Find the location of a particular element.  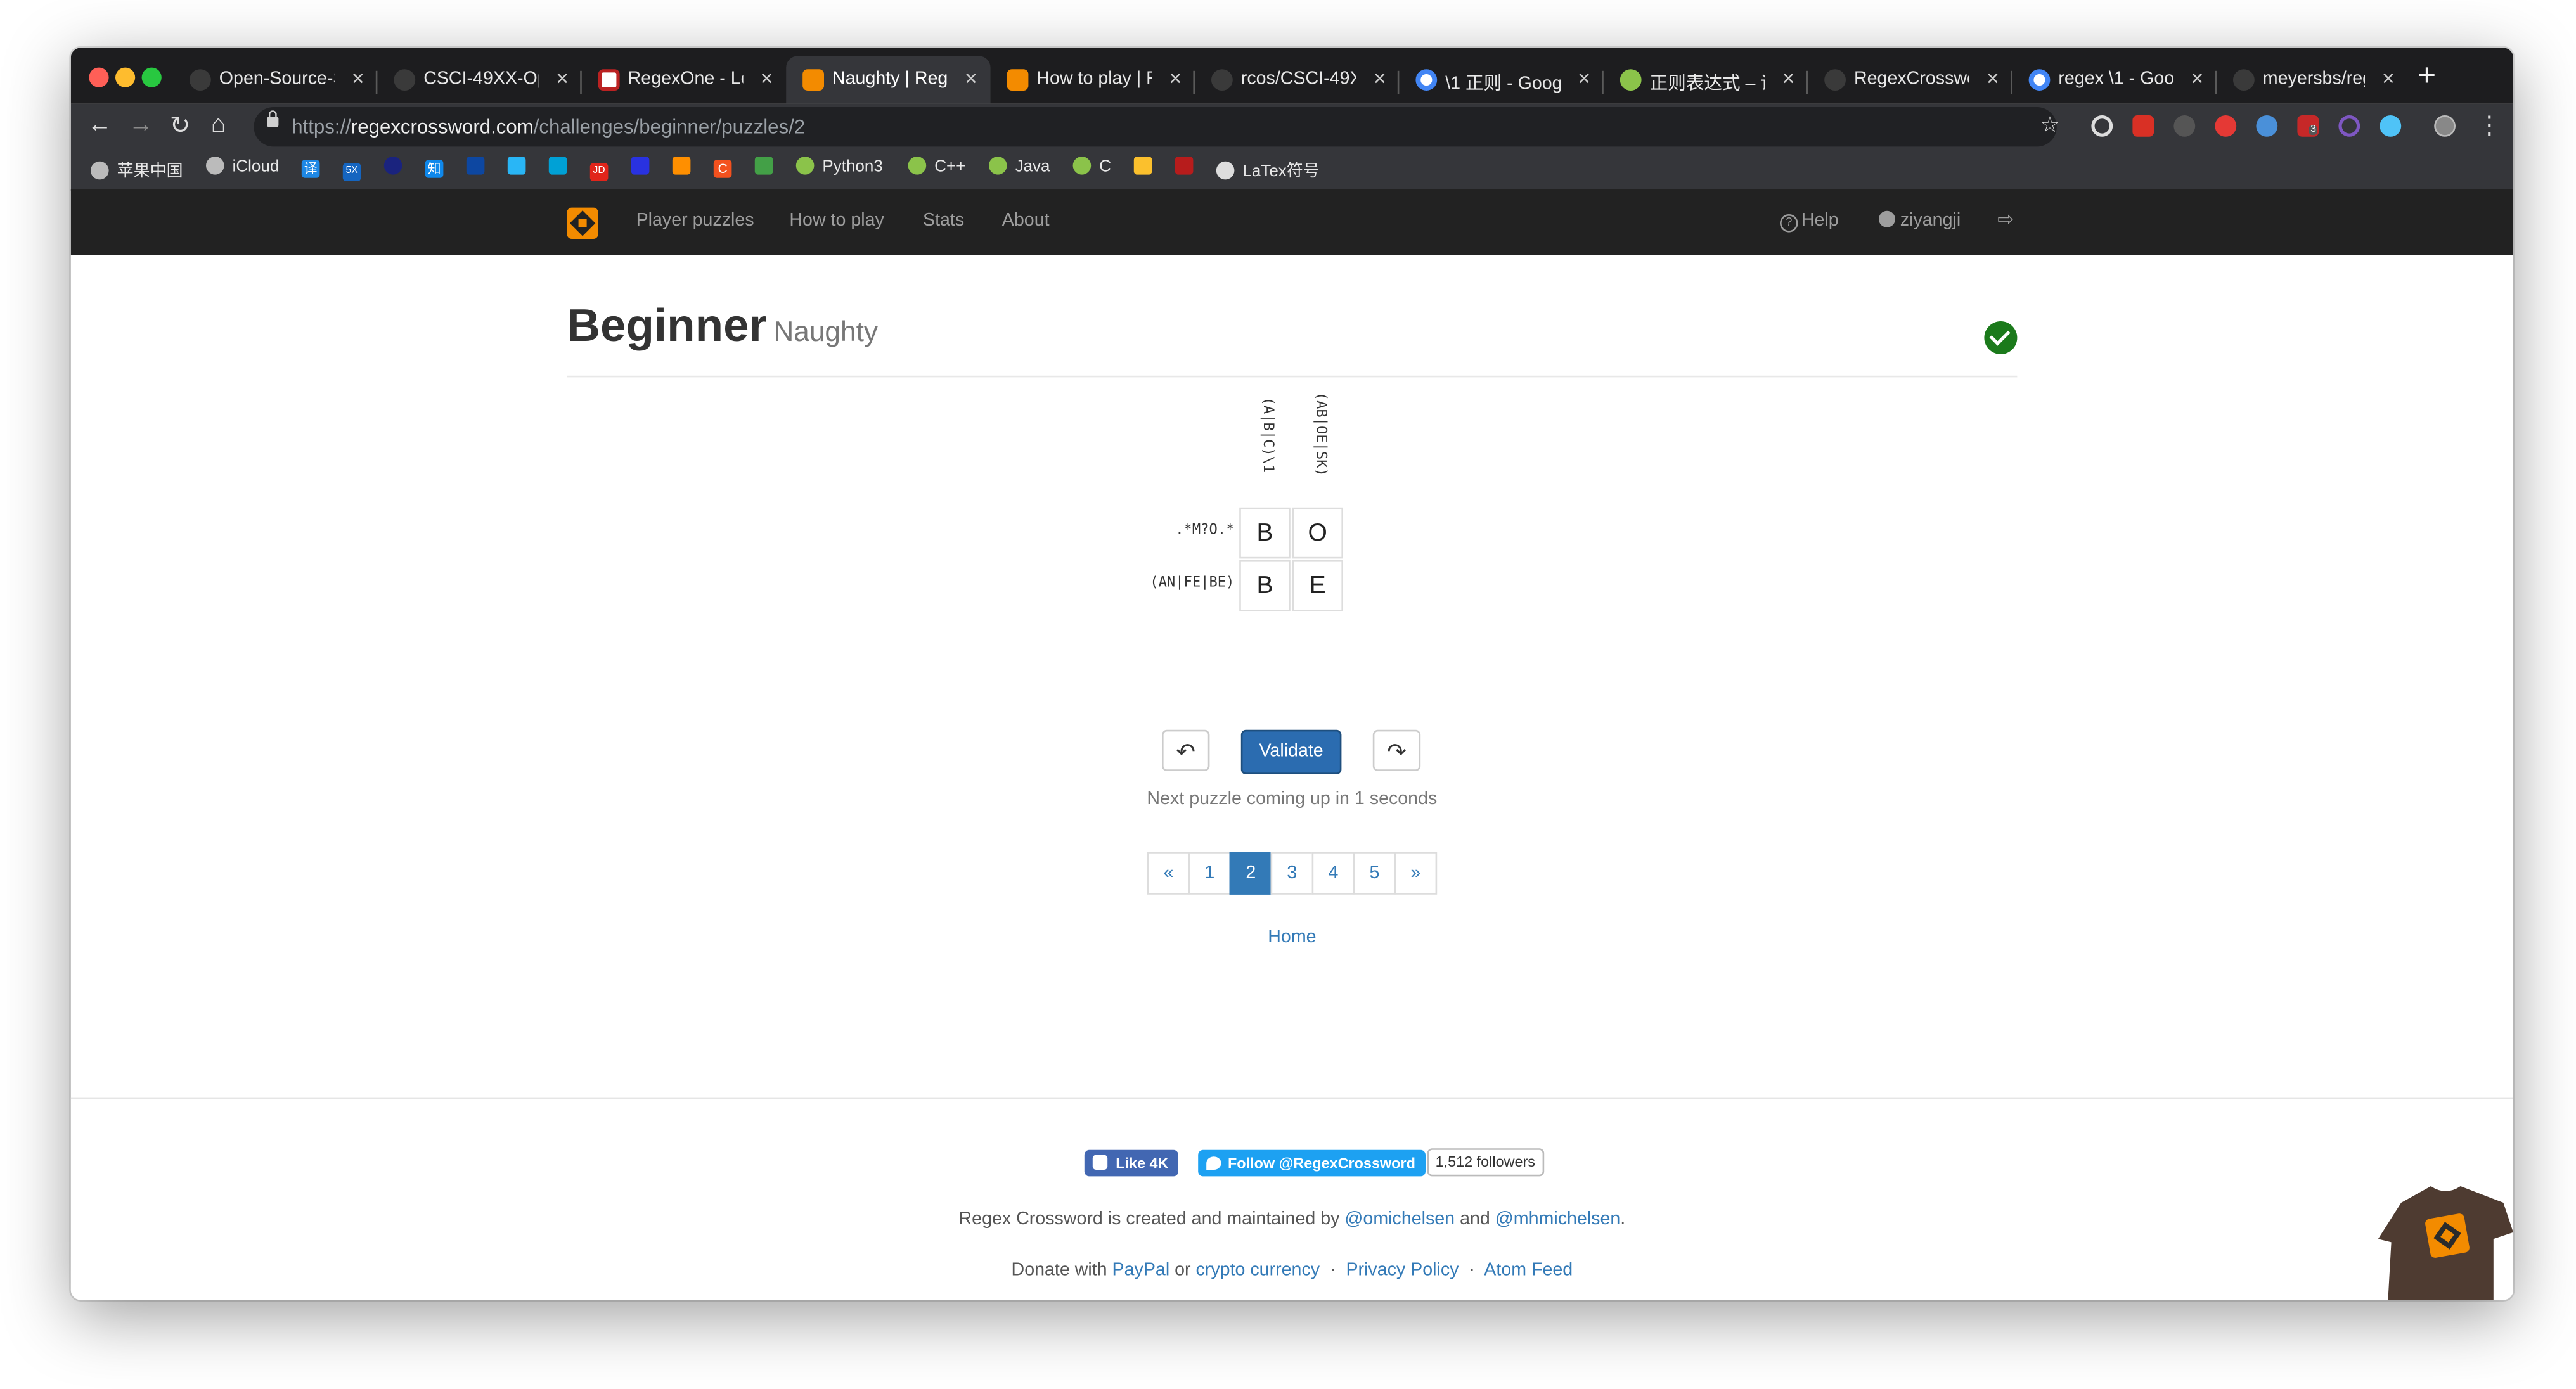

tab-open-source: Open-Source-Sc × is located at coordinates (275, 80).